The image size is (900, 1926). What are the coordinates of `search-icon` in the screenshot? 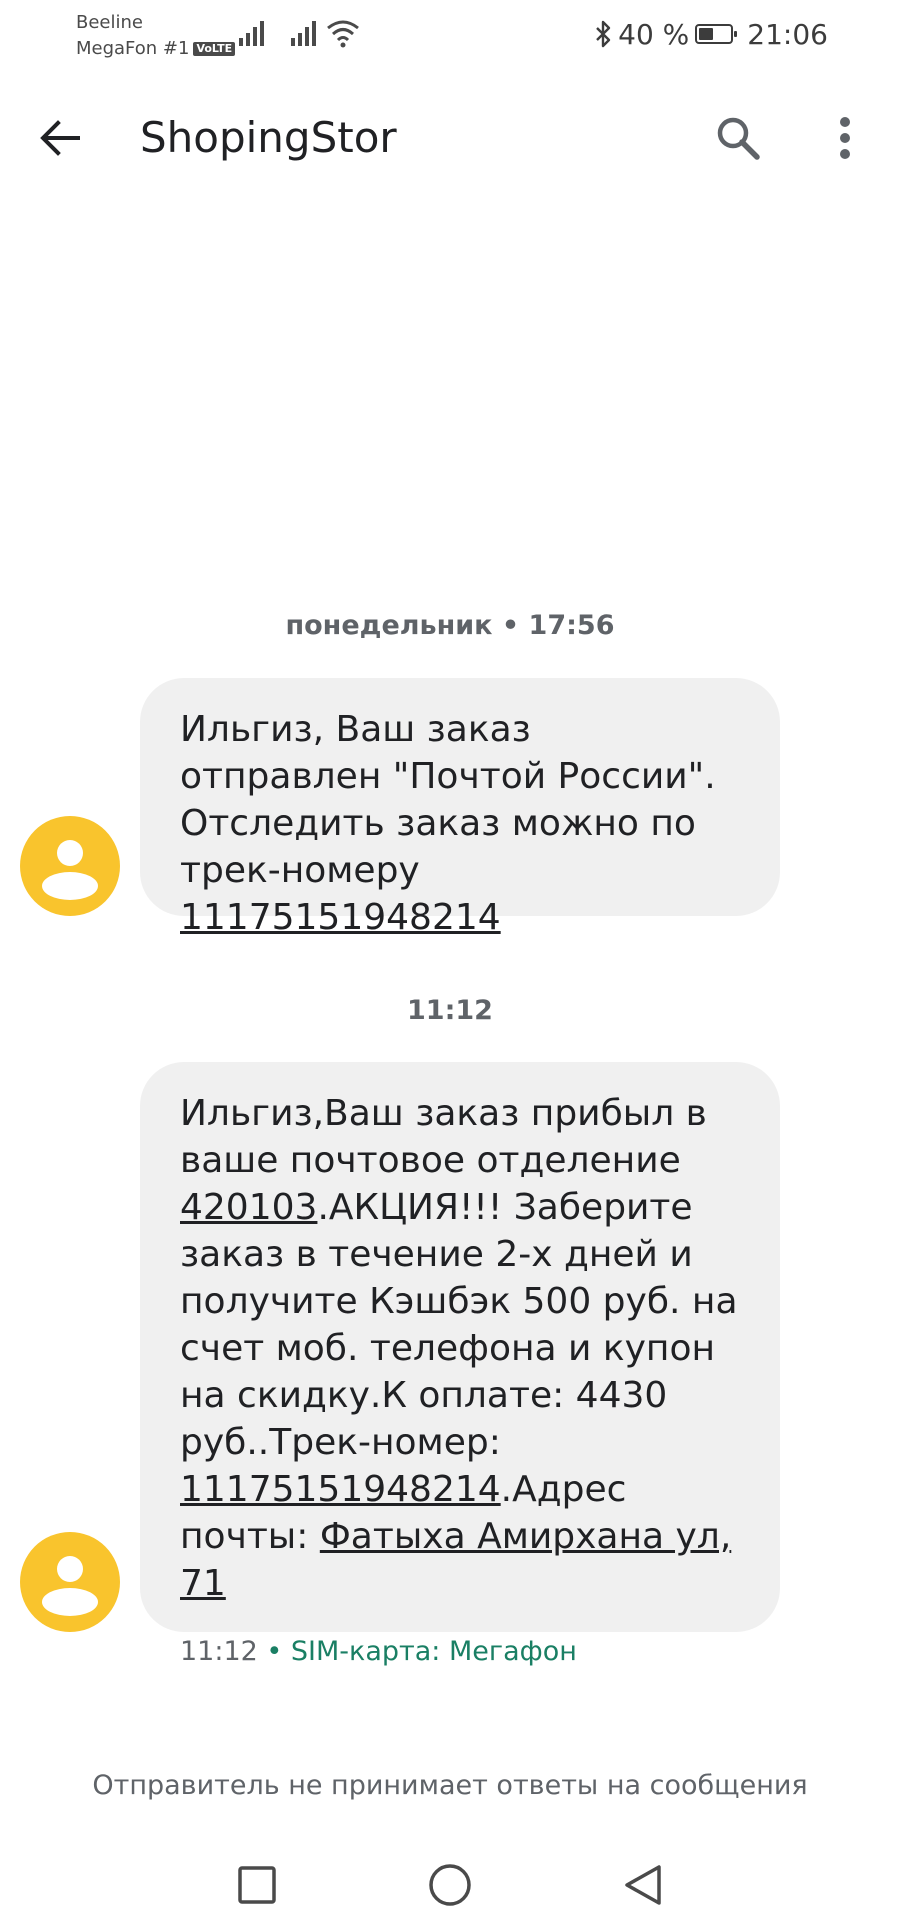 It's located at (738, 138).